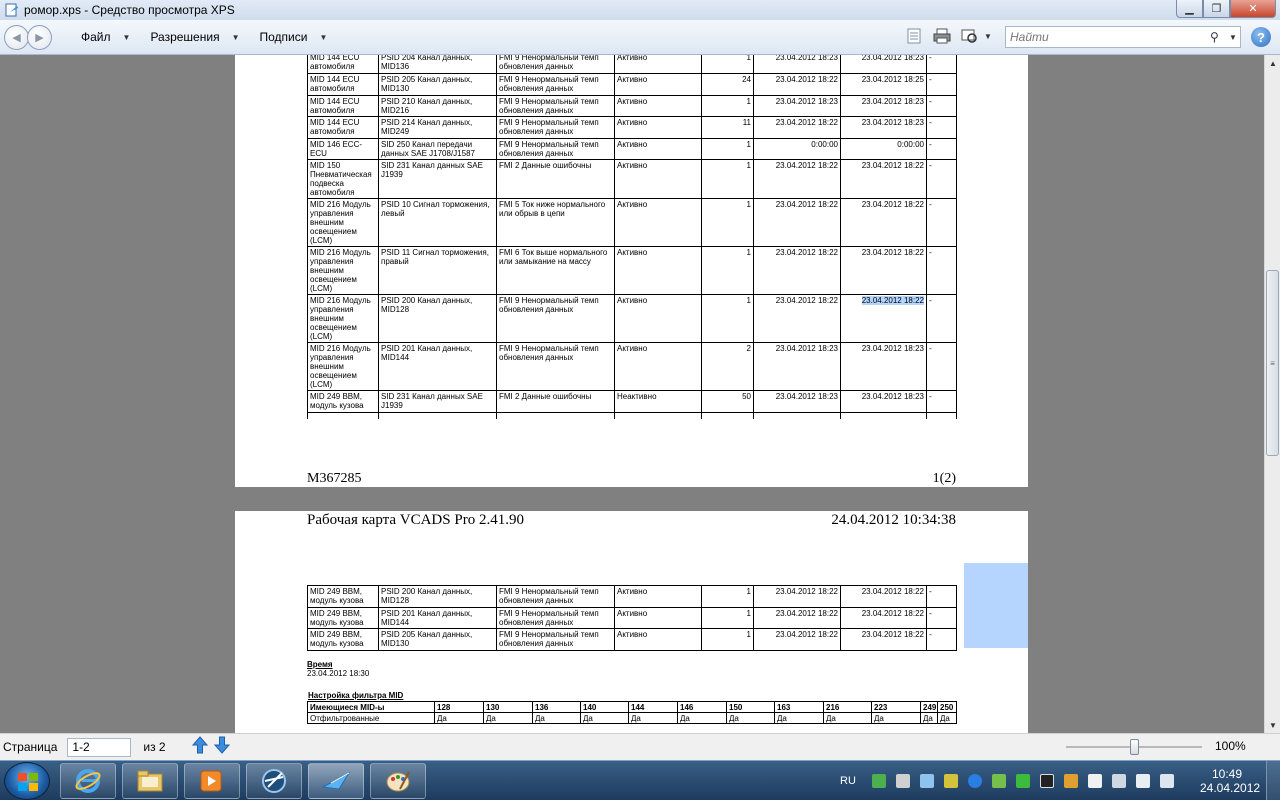  I want to click on taskbar-explorer, so click(150, 781).